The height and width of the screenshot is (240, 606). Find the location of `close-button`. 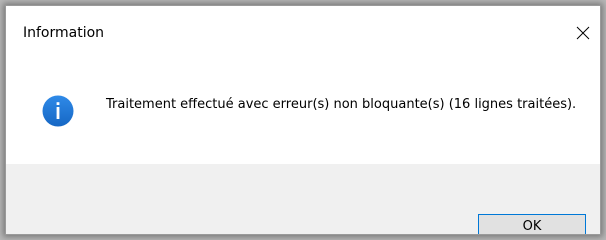

close-button is located at coordinates (583, 33).